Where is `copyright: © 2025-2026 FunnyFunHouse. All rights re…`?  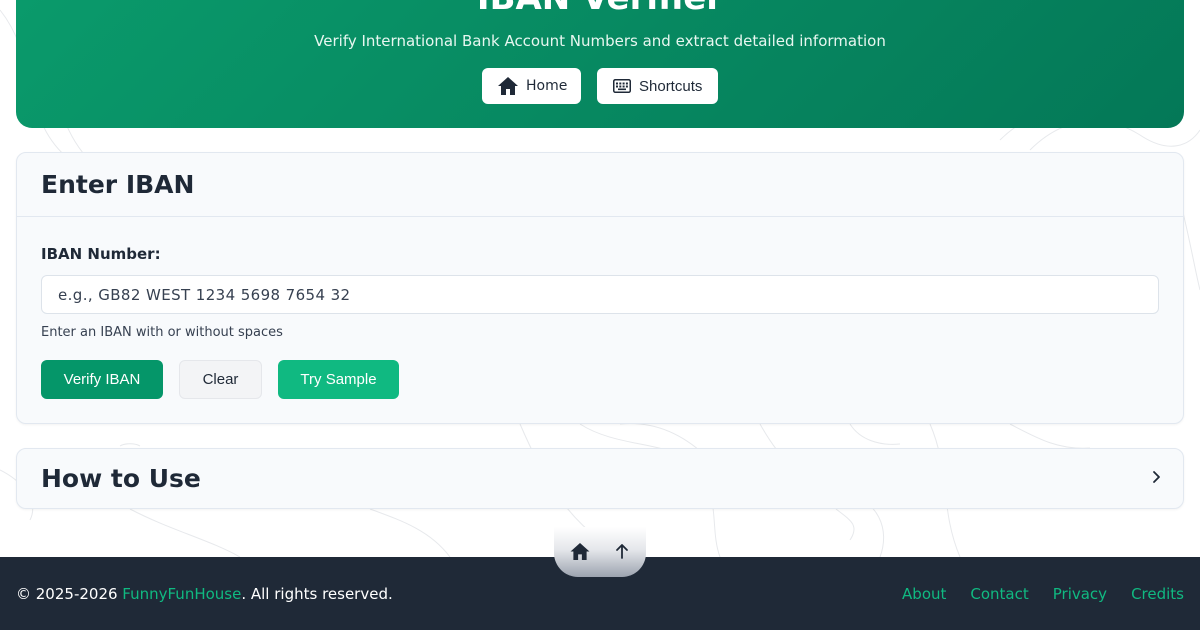
copyright: © 2025-2026 FunnyFunHouse. All rights re… is located at coordinates (204, 594).